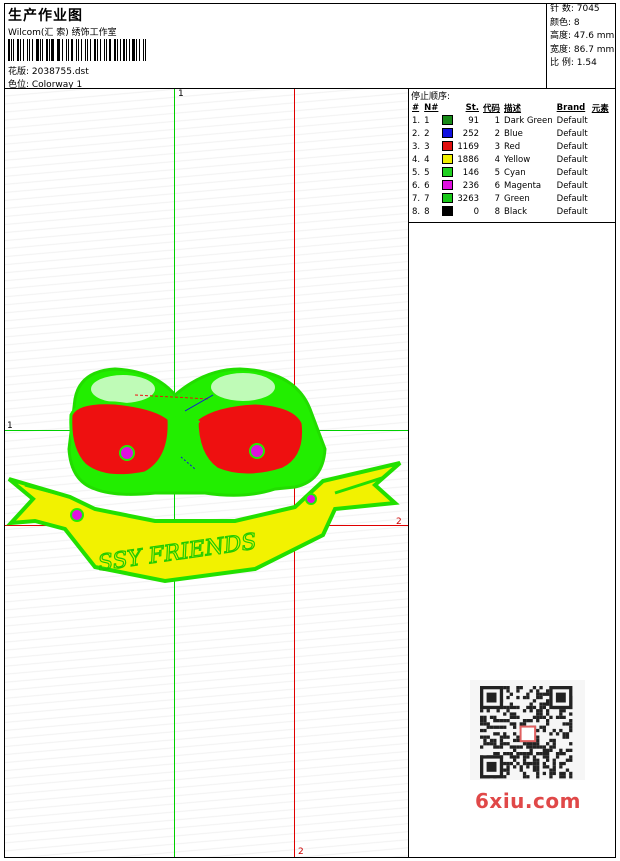 The image size is (620, 861). What do you see at coordinates (497, 133) in the screenshot?
I see `row-code: 2` at bounding box center [497, 133].